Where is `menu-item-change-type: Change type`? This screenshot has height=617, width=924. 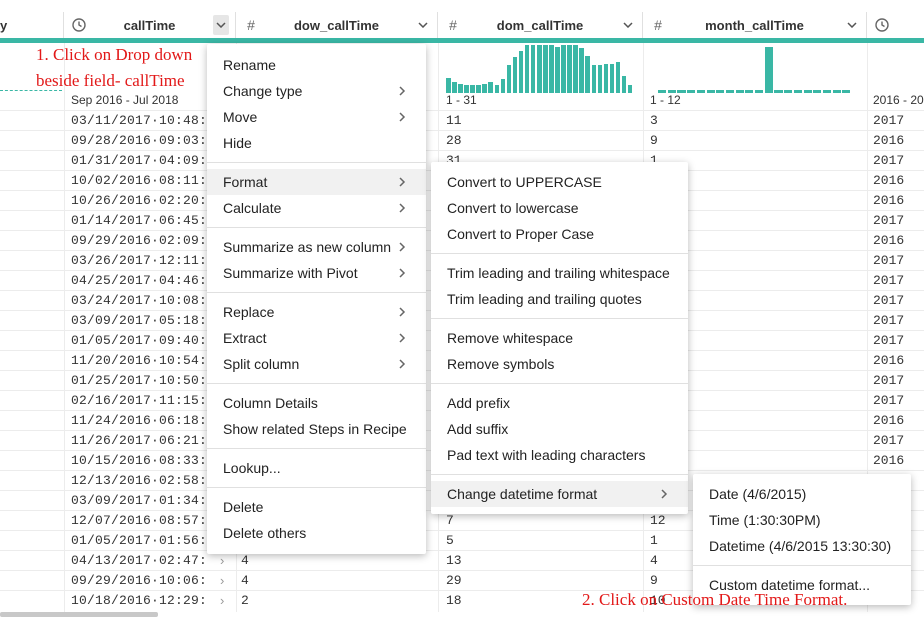
menu-item-change-type: Change type is located at coordinates (316, 91).